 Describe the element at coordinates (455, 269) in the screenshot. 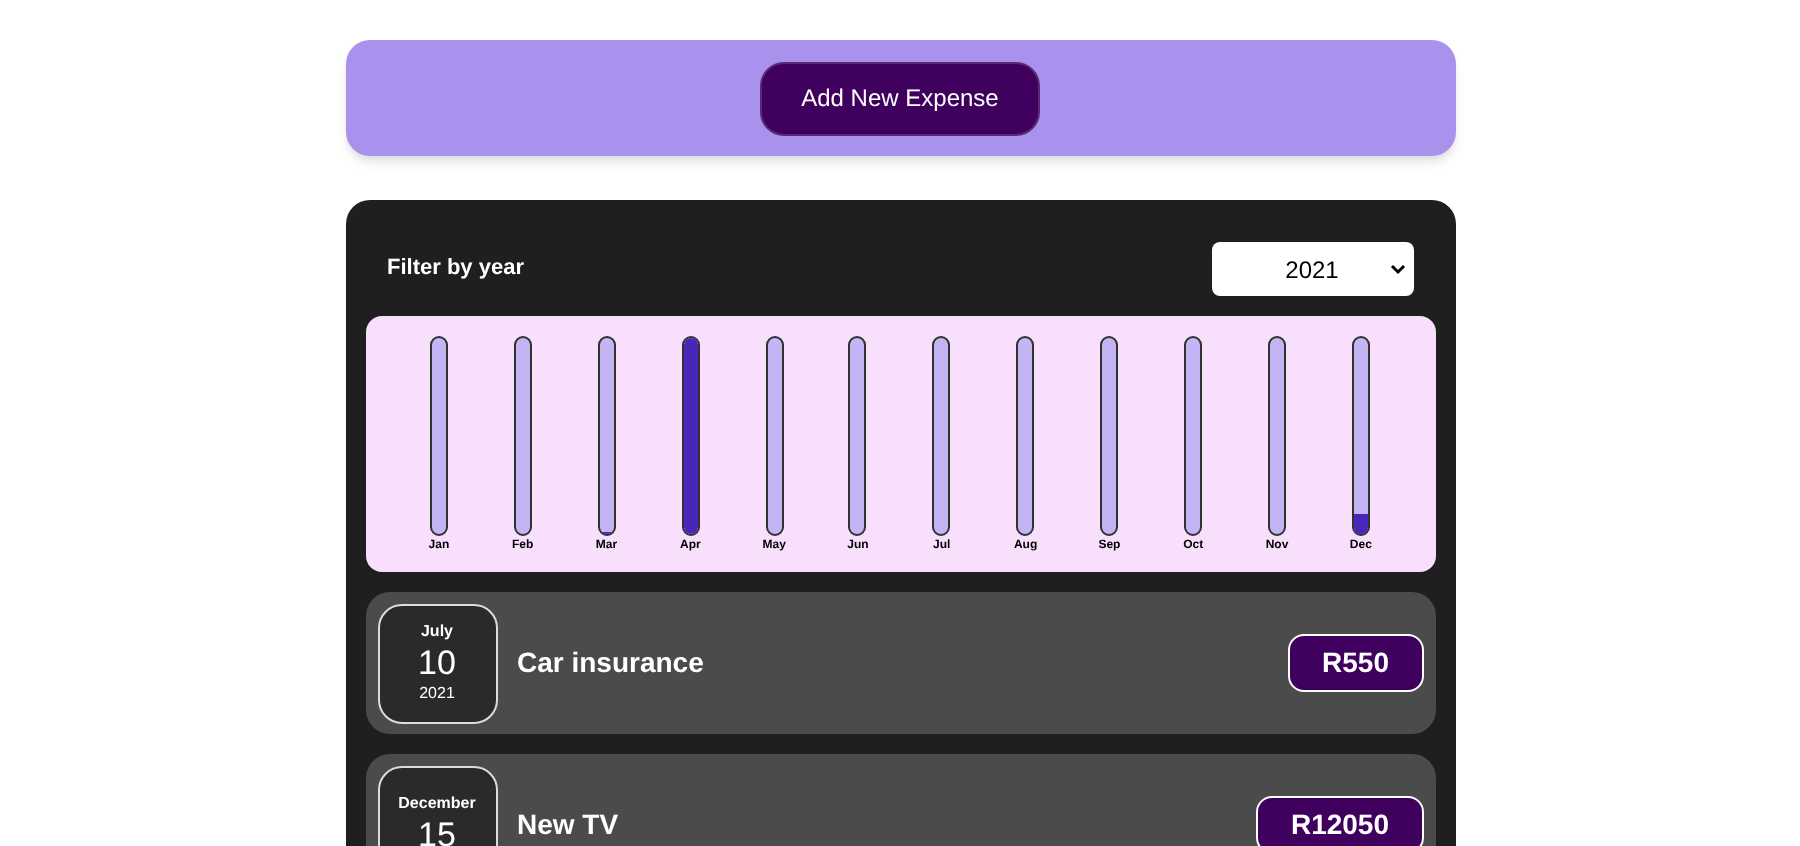

I see `filter-label: Filter by year` at that location.